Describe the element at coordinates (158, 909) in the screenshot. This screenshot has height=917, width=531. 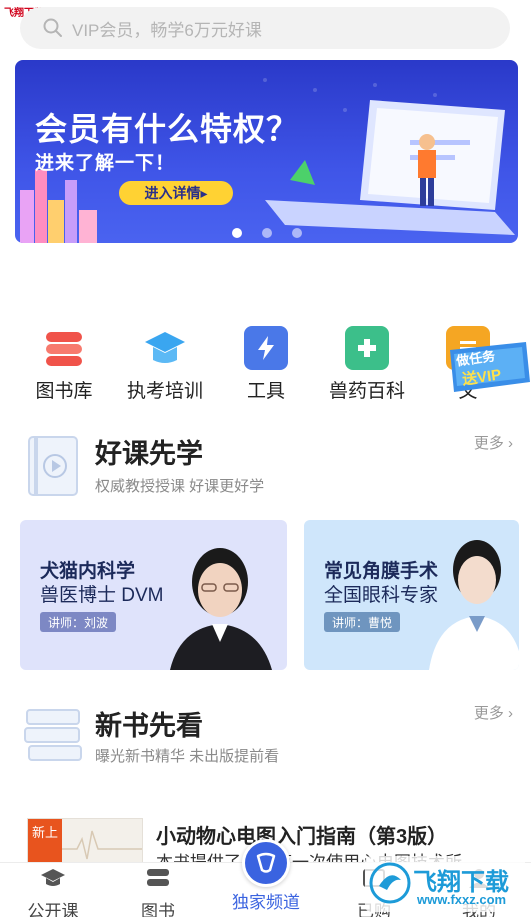
I see `tab-label: 图书` at that location.